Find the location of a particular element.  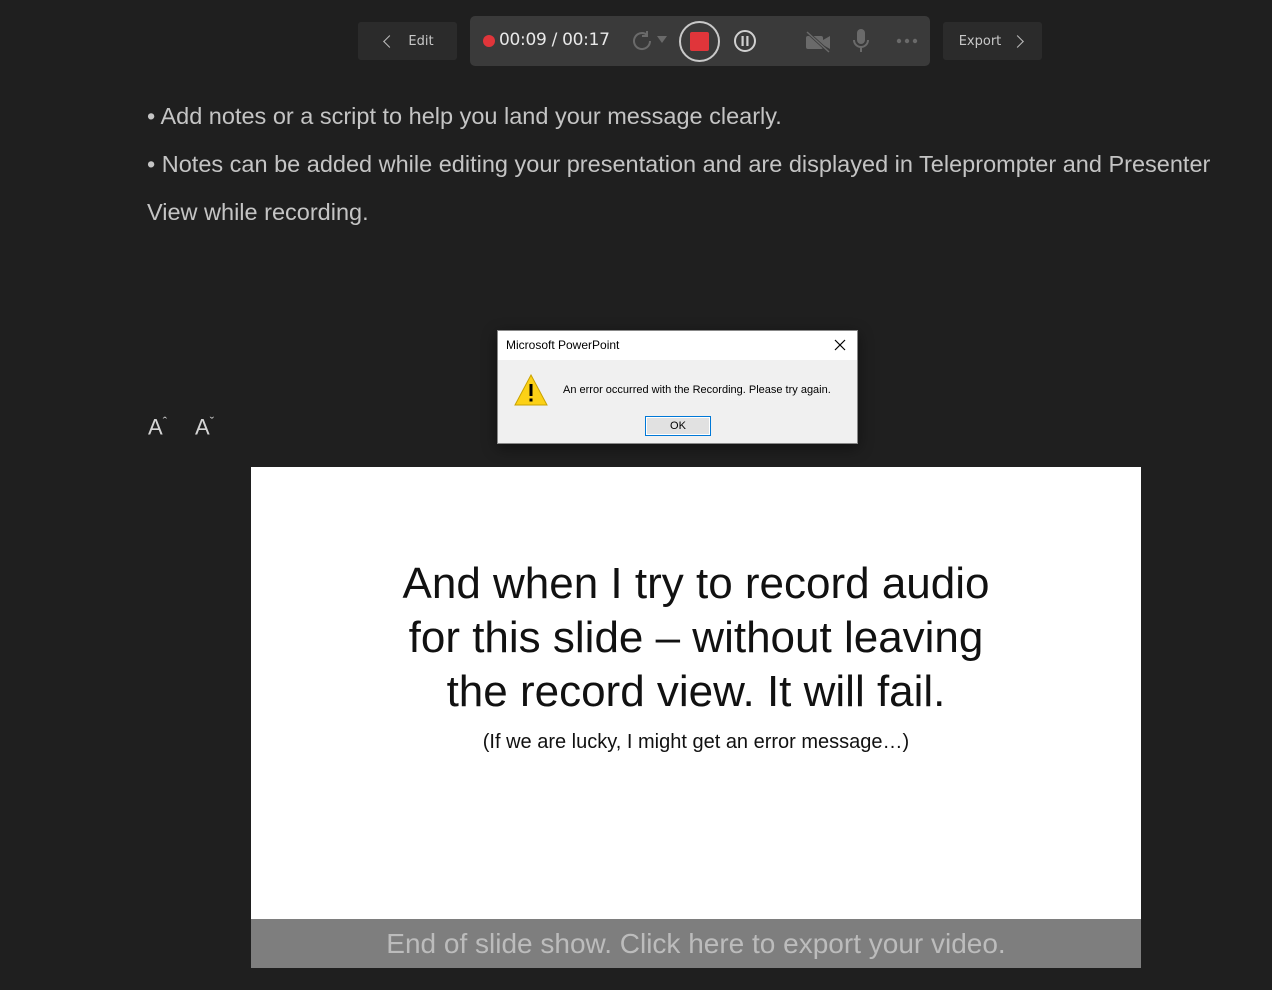

caret-down-icon: ˇ is located at coordinates (212, 421).